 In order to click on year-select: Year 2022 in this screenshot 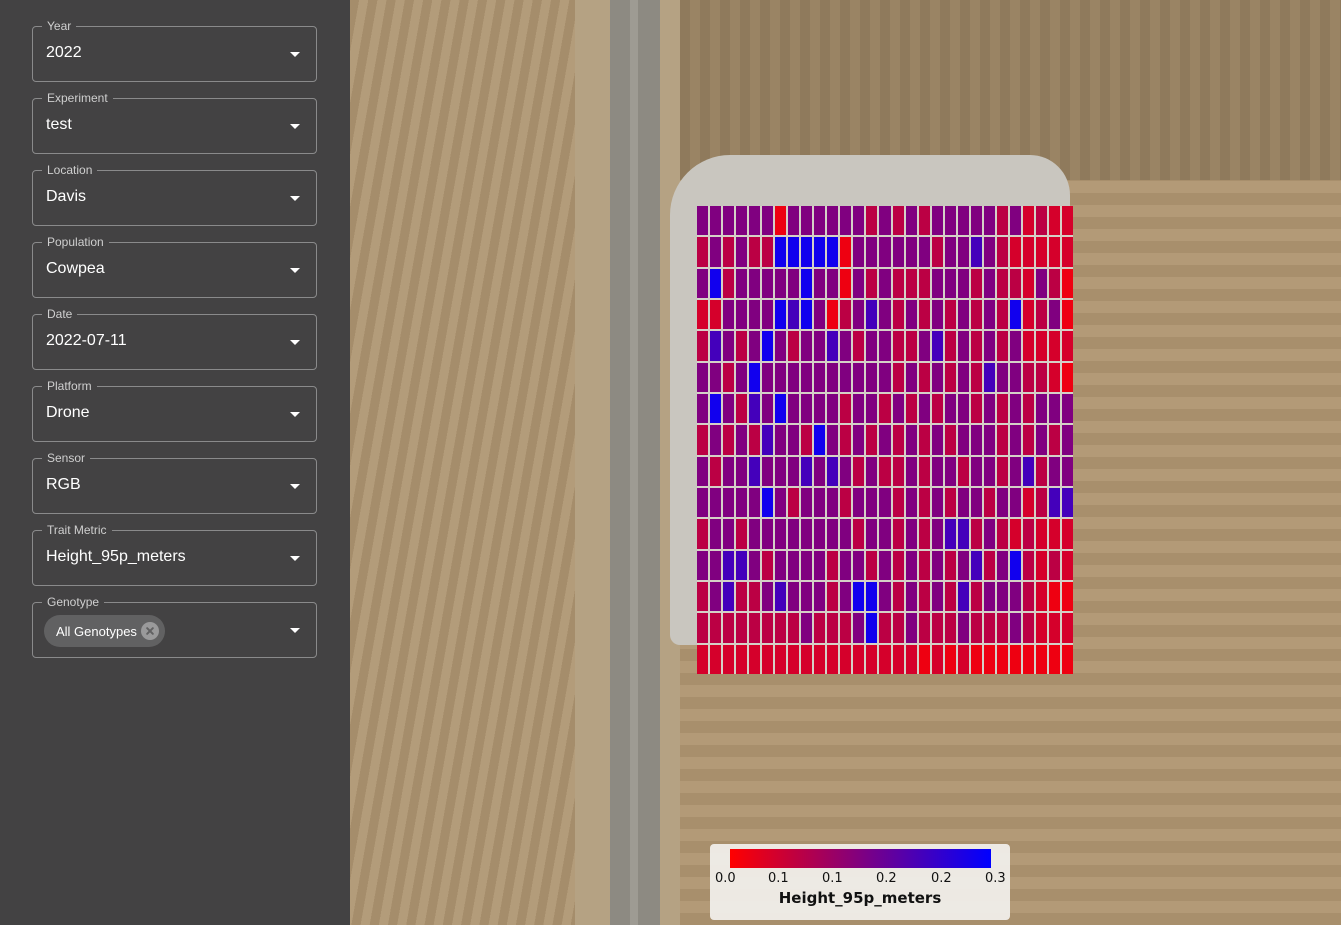, I will do `click(174, 50)`.